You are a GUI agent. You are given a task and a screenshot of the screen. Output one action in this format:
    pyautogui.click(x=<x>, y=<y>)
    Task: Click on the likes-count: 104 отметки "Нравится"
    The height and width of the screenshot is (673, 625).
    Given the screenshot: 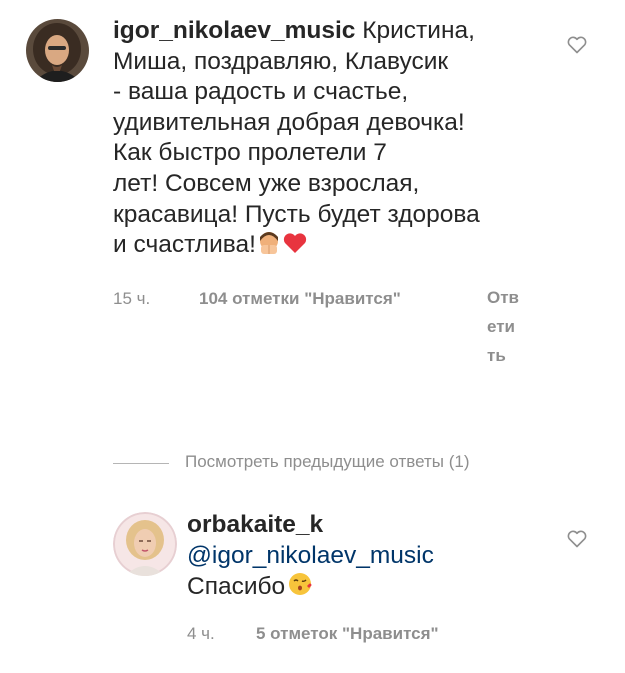 What is the action you would take?
    pyautogui.click(x=300, y=298)
    